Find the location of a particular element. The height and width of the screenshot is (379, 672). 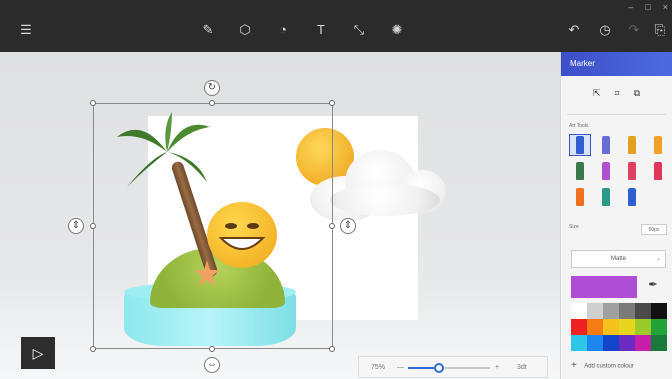

panel-modes: ⇱ ⌗ ⧉ is located at coordinates (616, 96).